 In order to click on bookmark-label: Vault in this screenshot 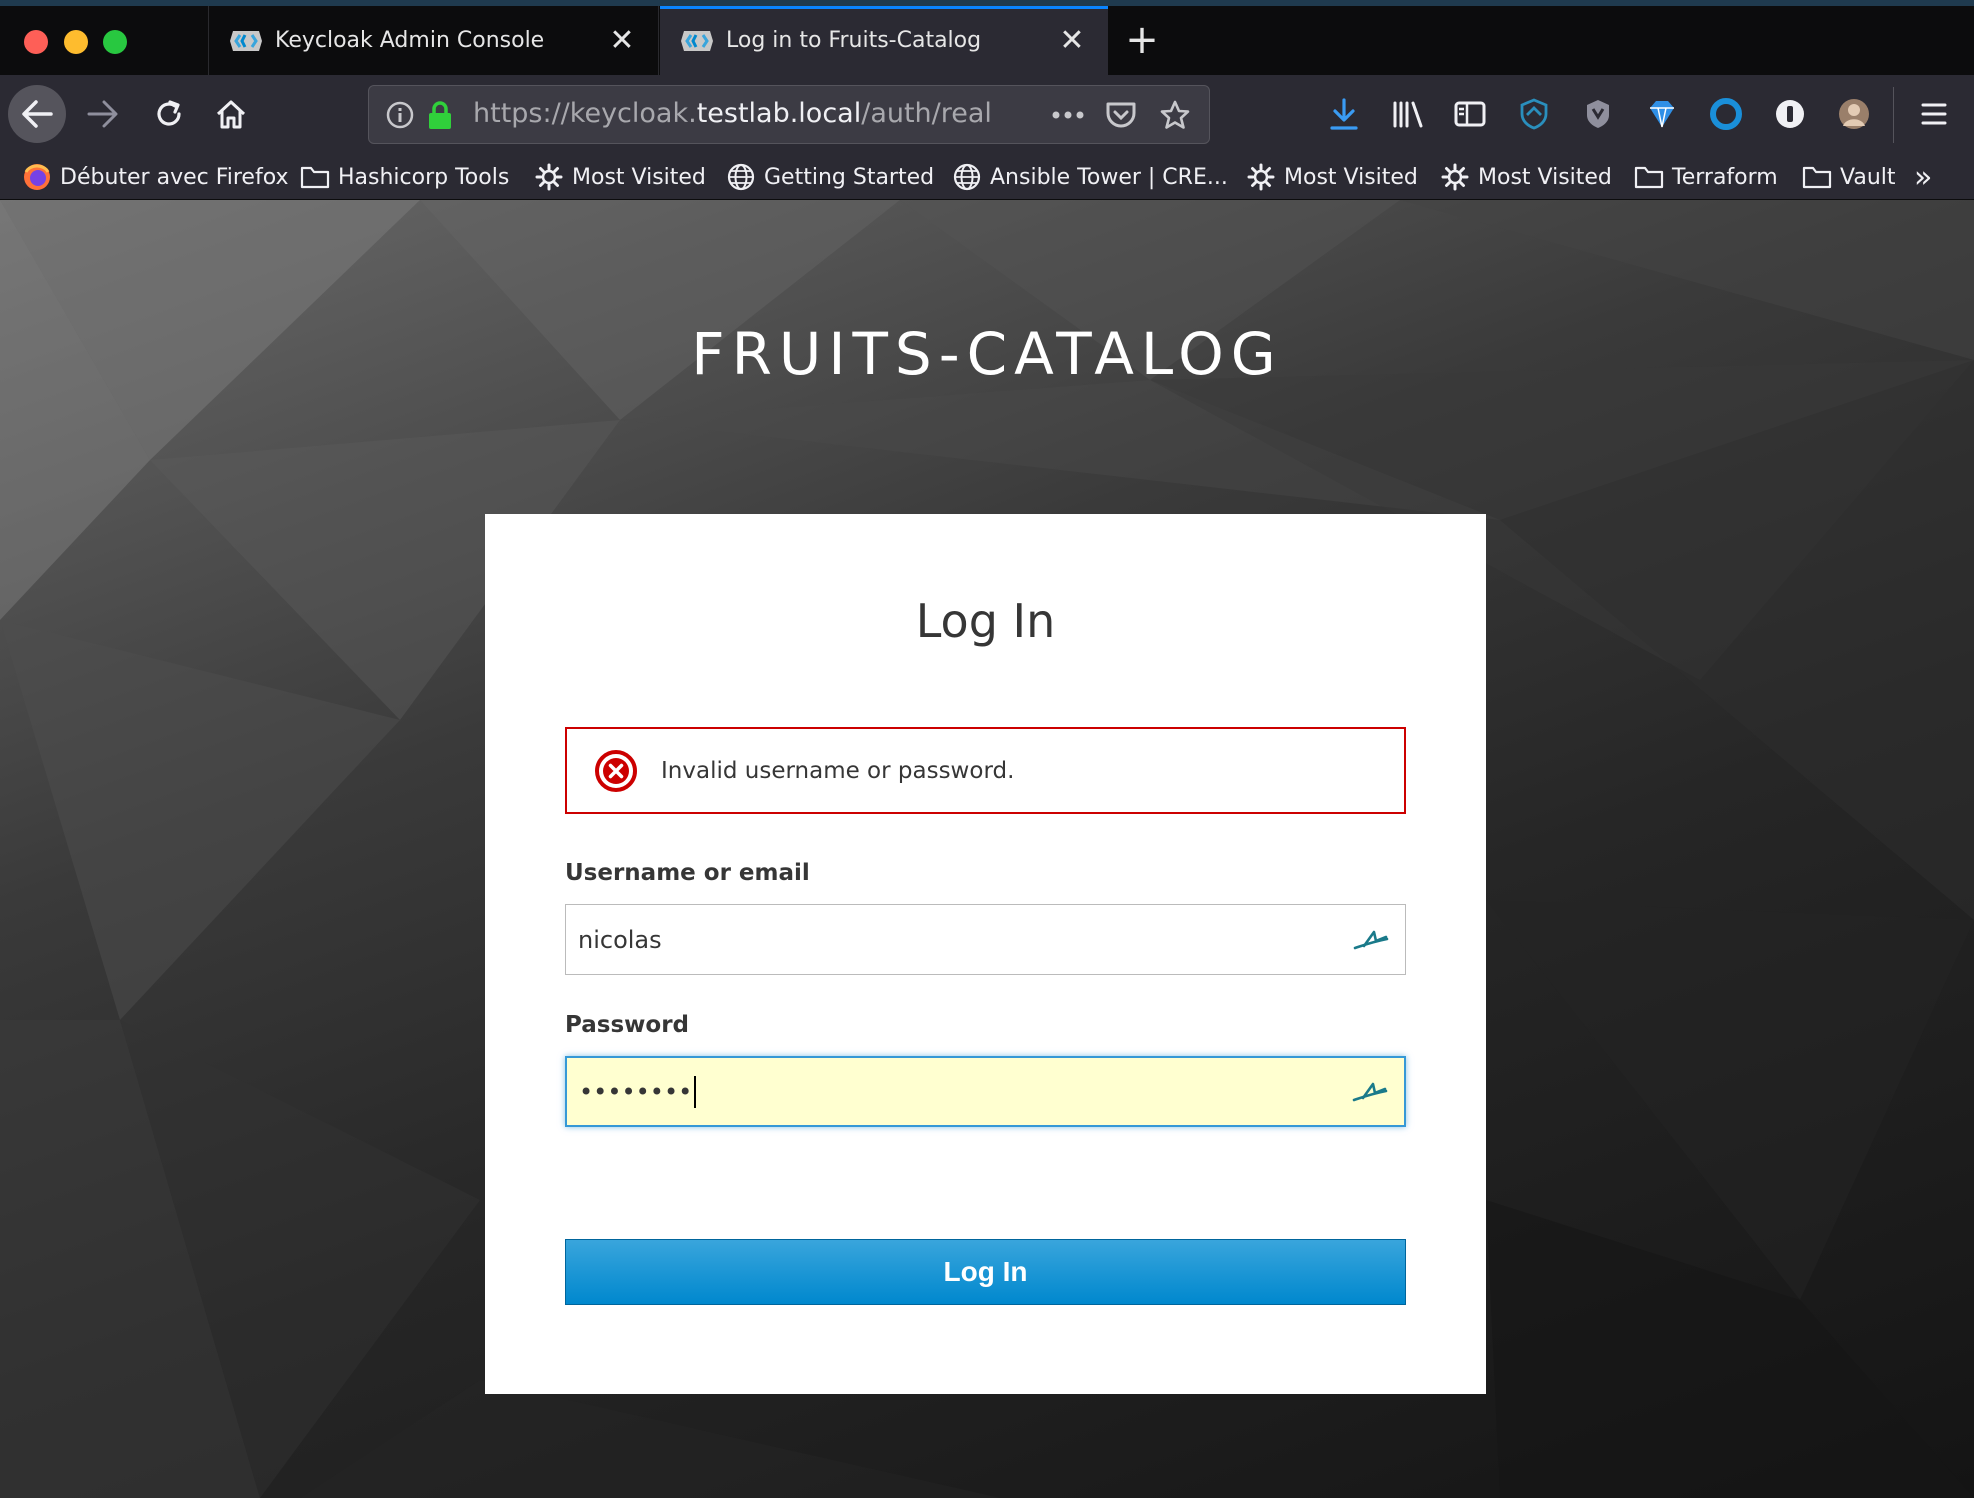, I will do `click(1868, 177)`.